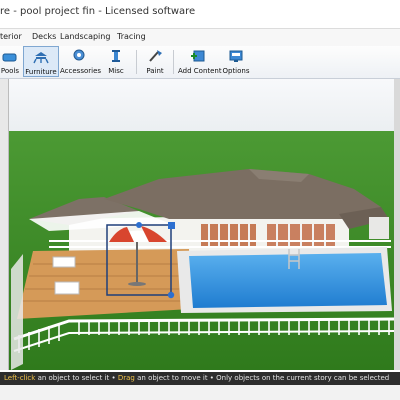 Image resolution: width=400 pixels, height=400 pixels. What do you see at coordinates (236, 56) in the screenshot?
I see `options-icon` at bounding box center [236, 56].